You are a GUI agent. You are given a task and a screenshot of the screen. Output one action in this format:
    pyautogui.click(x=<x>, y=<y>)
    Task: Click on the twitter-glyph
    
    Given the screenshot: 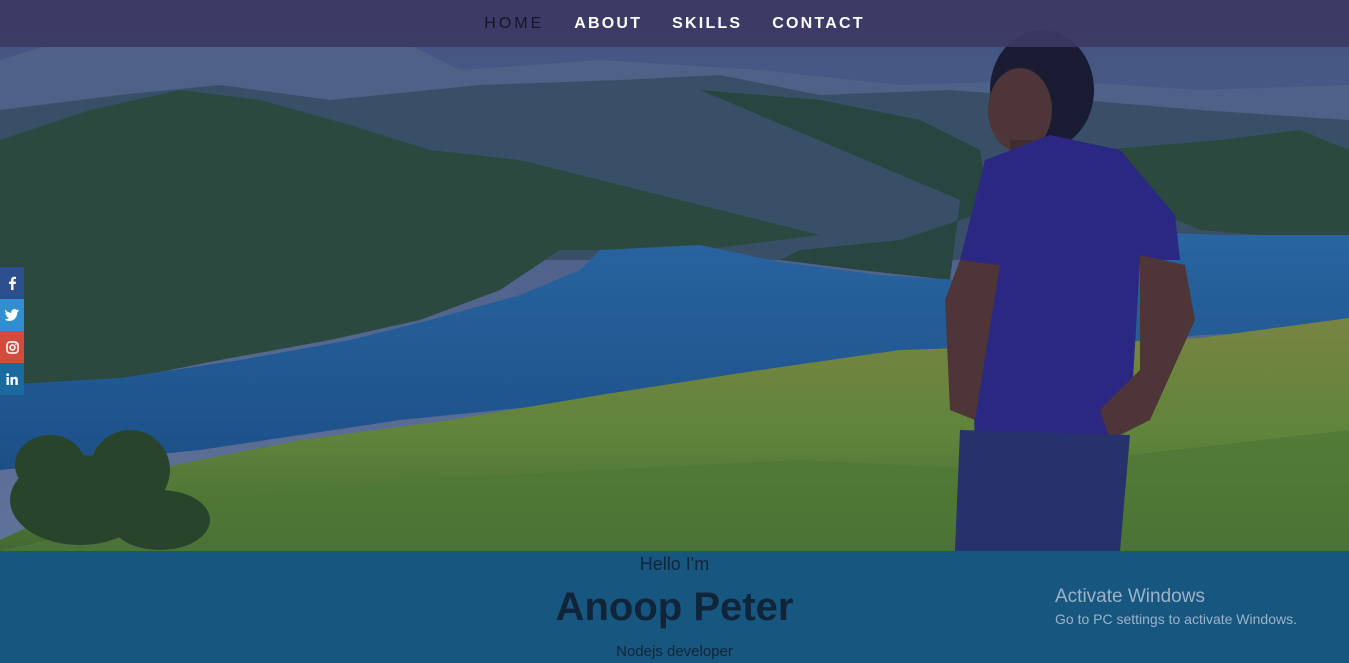 What is the action you would take?
    pyautogui.click(x=12, y=315)
    